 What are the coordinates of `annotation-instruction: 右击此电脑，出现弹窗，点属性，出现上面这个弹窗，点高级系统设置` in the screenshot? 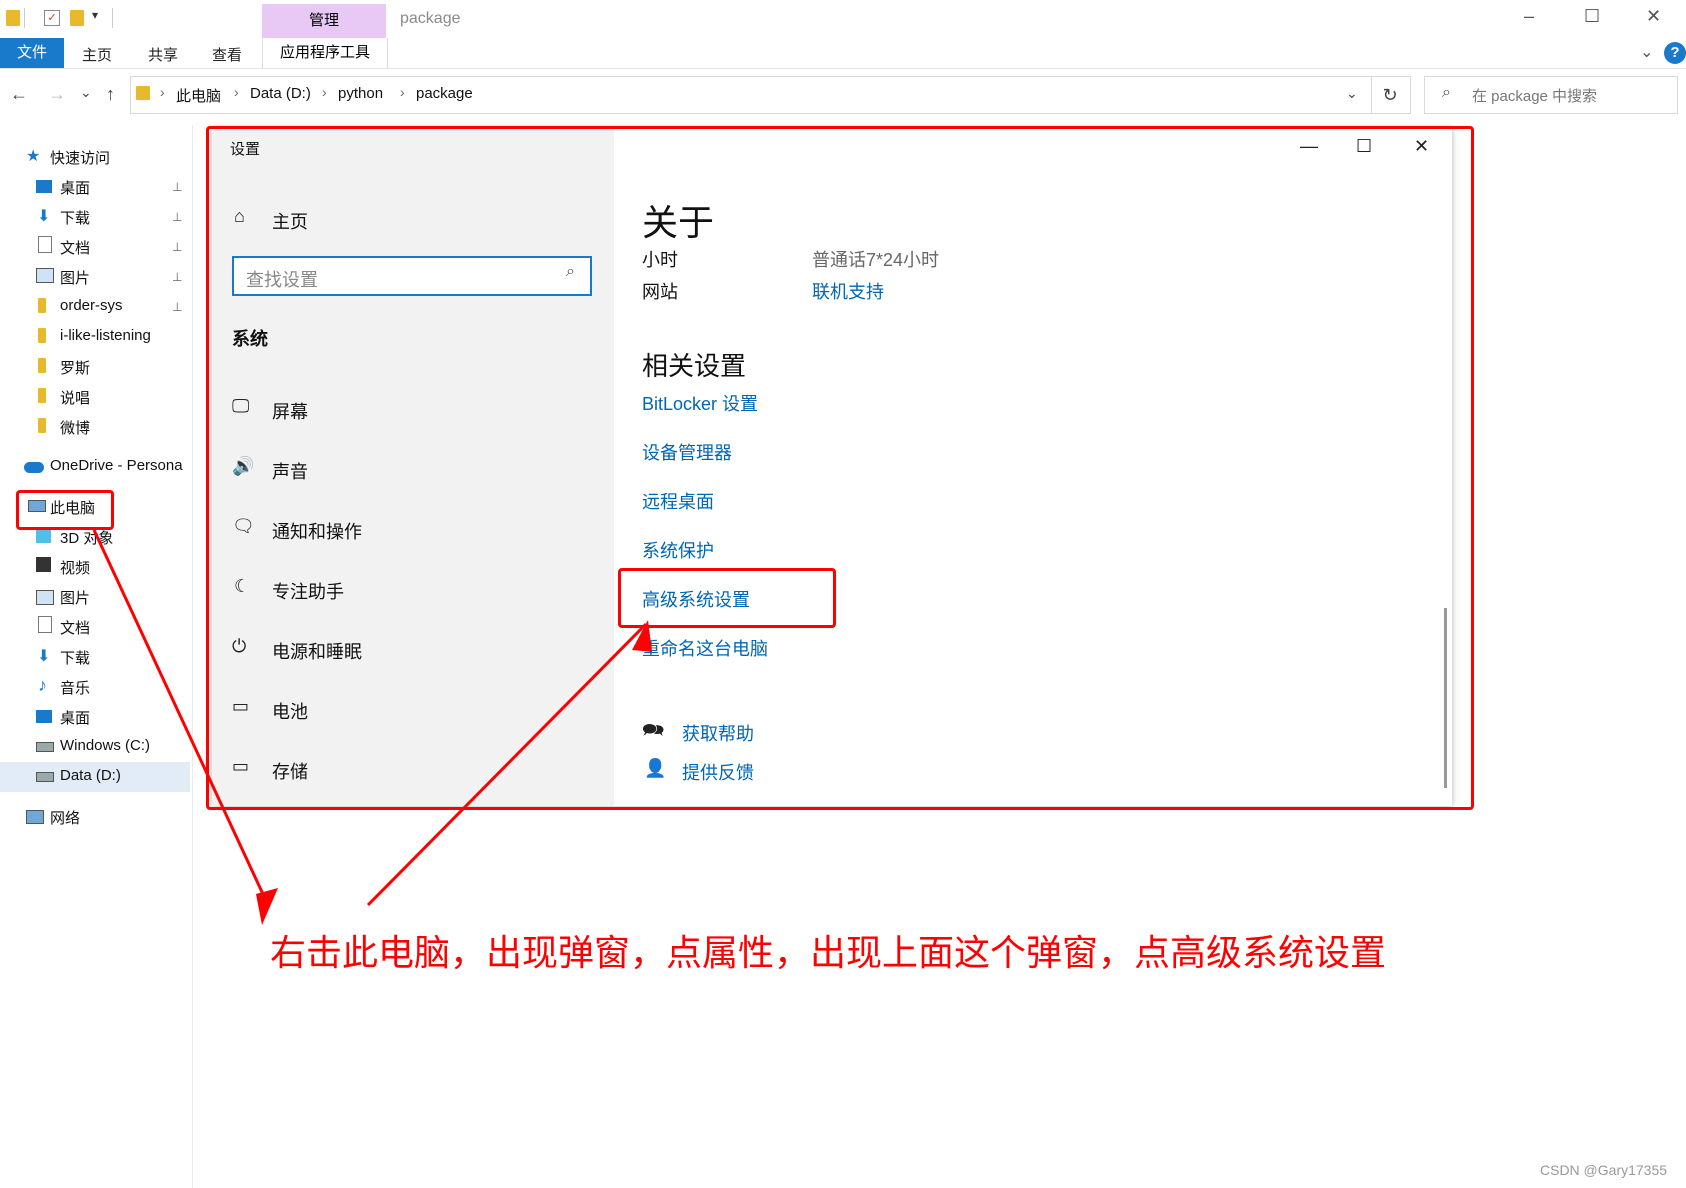 It's located at (828, 952).